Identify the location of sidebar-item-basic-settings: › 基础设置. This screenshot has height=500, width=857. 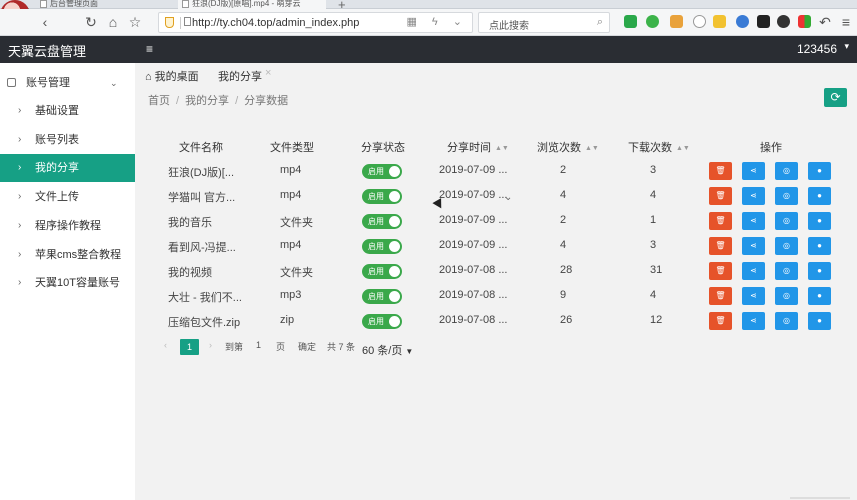
(67, 111).